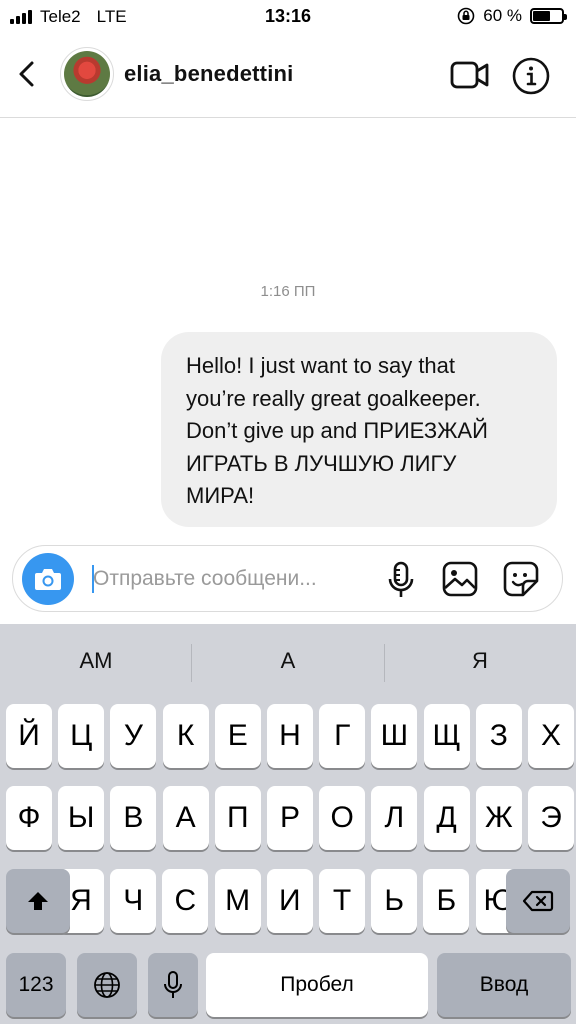  What do you see at coordinates (288, 291) in the screenshot?
I see `message-timestamp: 1:16 ПП` at bounding box center [288, 291].